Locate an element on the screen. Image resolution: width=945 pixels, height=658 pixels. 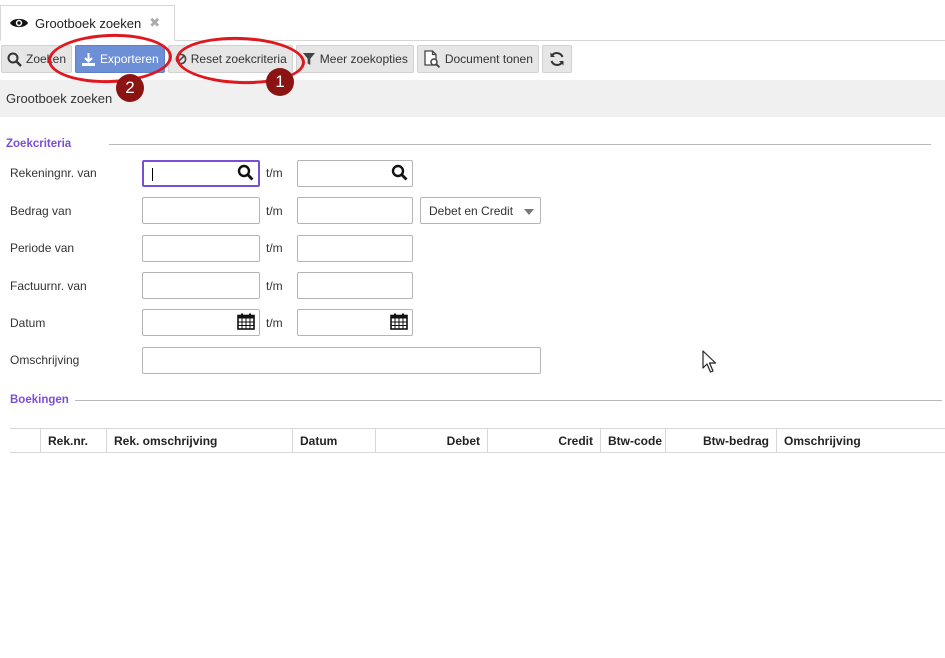
criteria-section-header: Zoekcriteria is located at coordinates (475, 144).